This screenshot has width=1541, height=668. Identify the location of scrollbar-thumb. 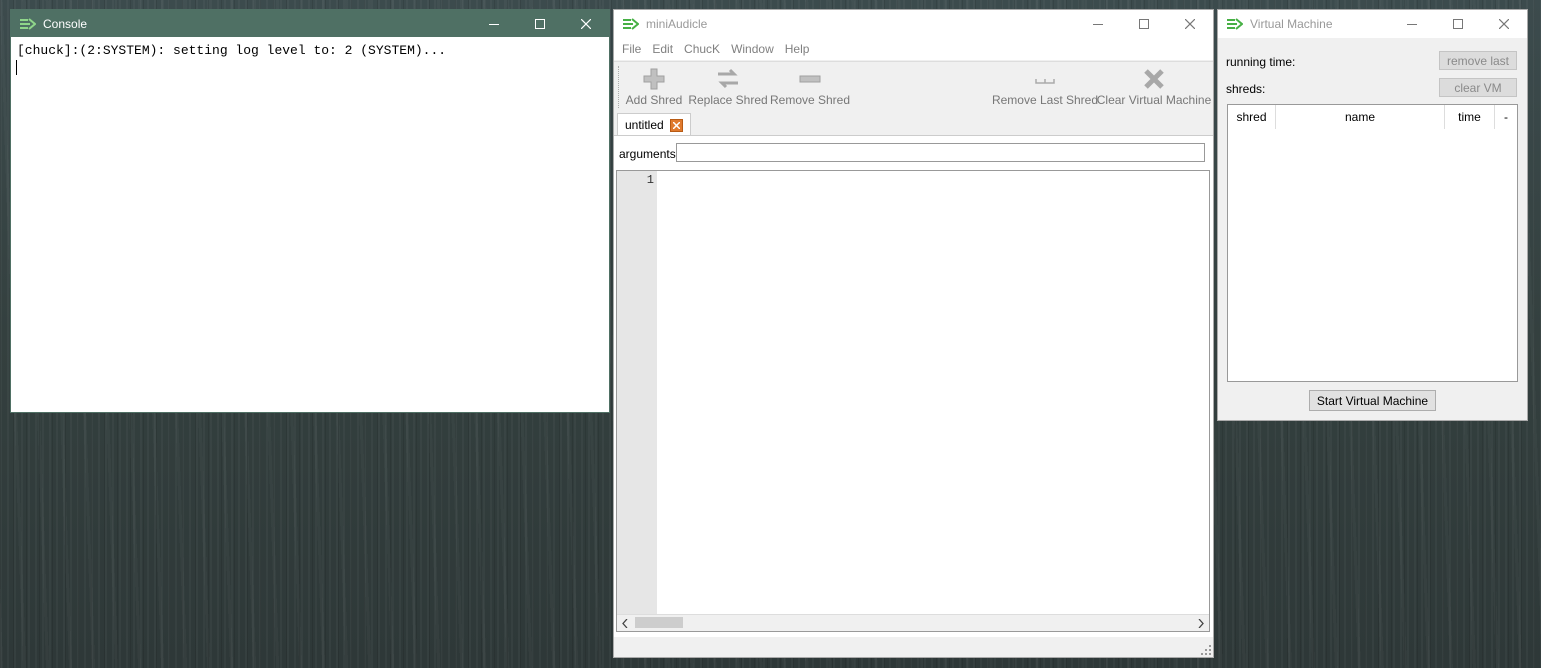
(659, 622).